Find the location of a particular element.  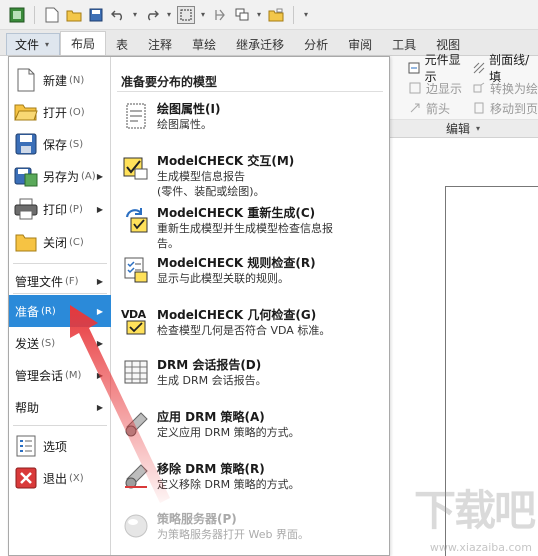

quick-access-toolbar: ▾ ▾ ▾ ▾ ▾ is located at coordinates (269, 15).